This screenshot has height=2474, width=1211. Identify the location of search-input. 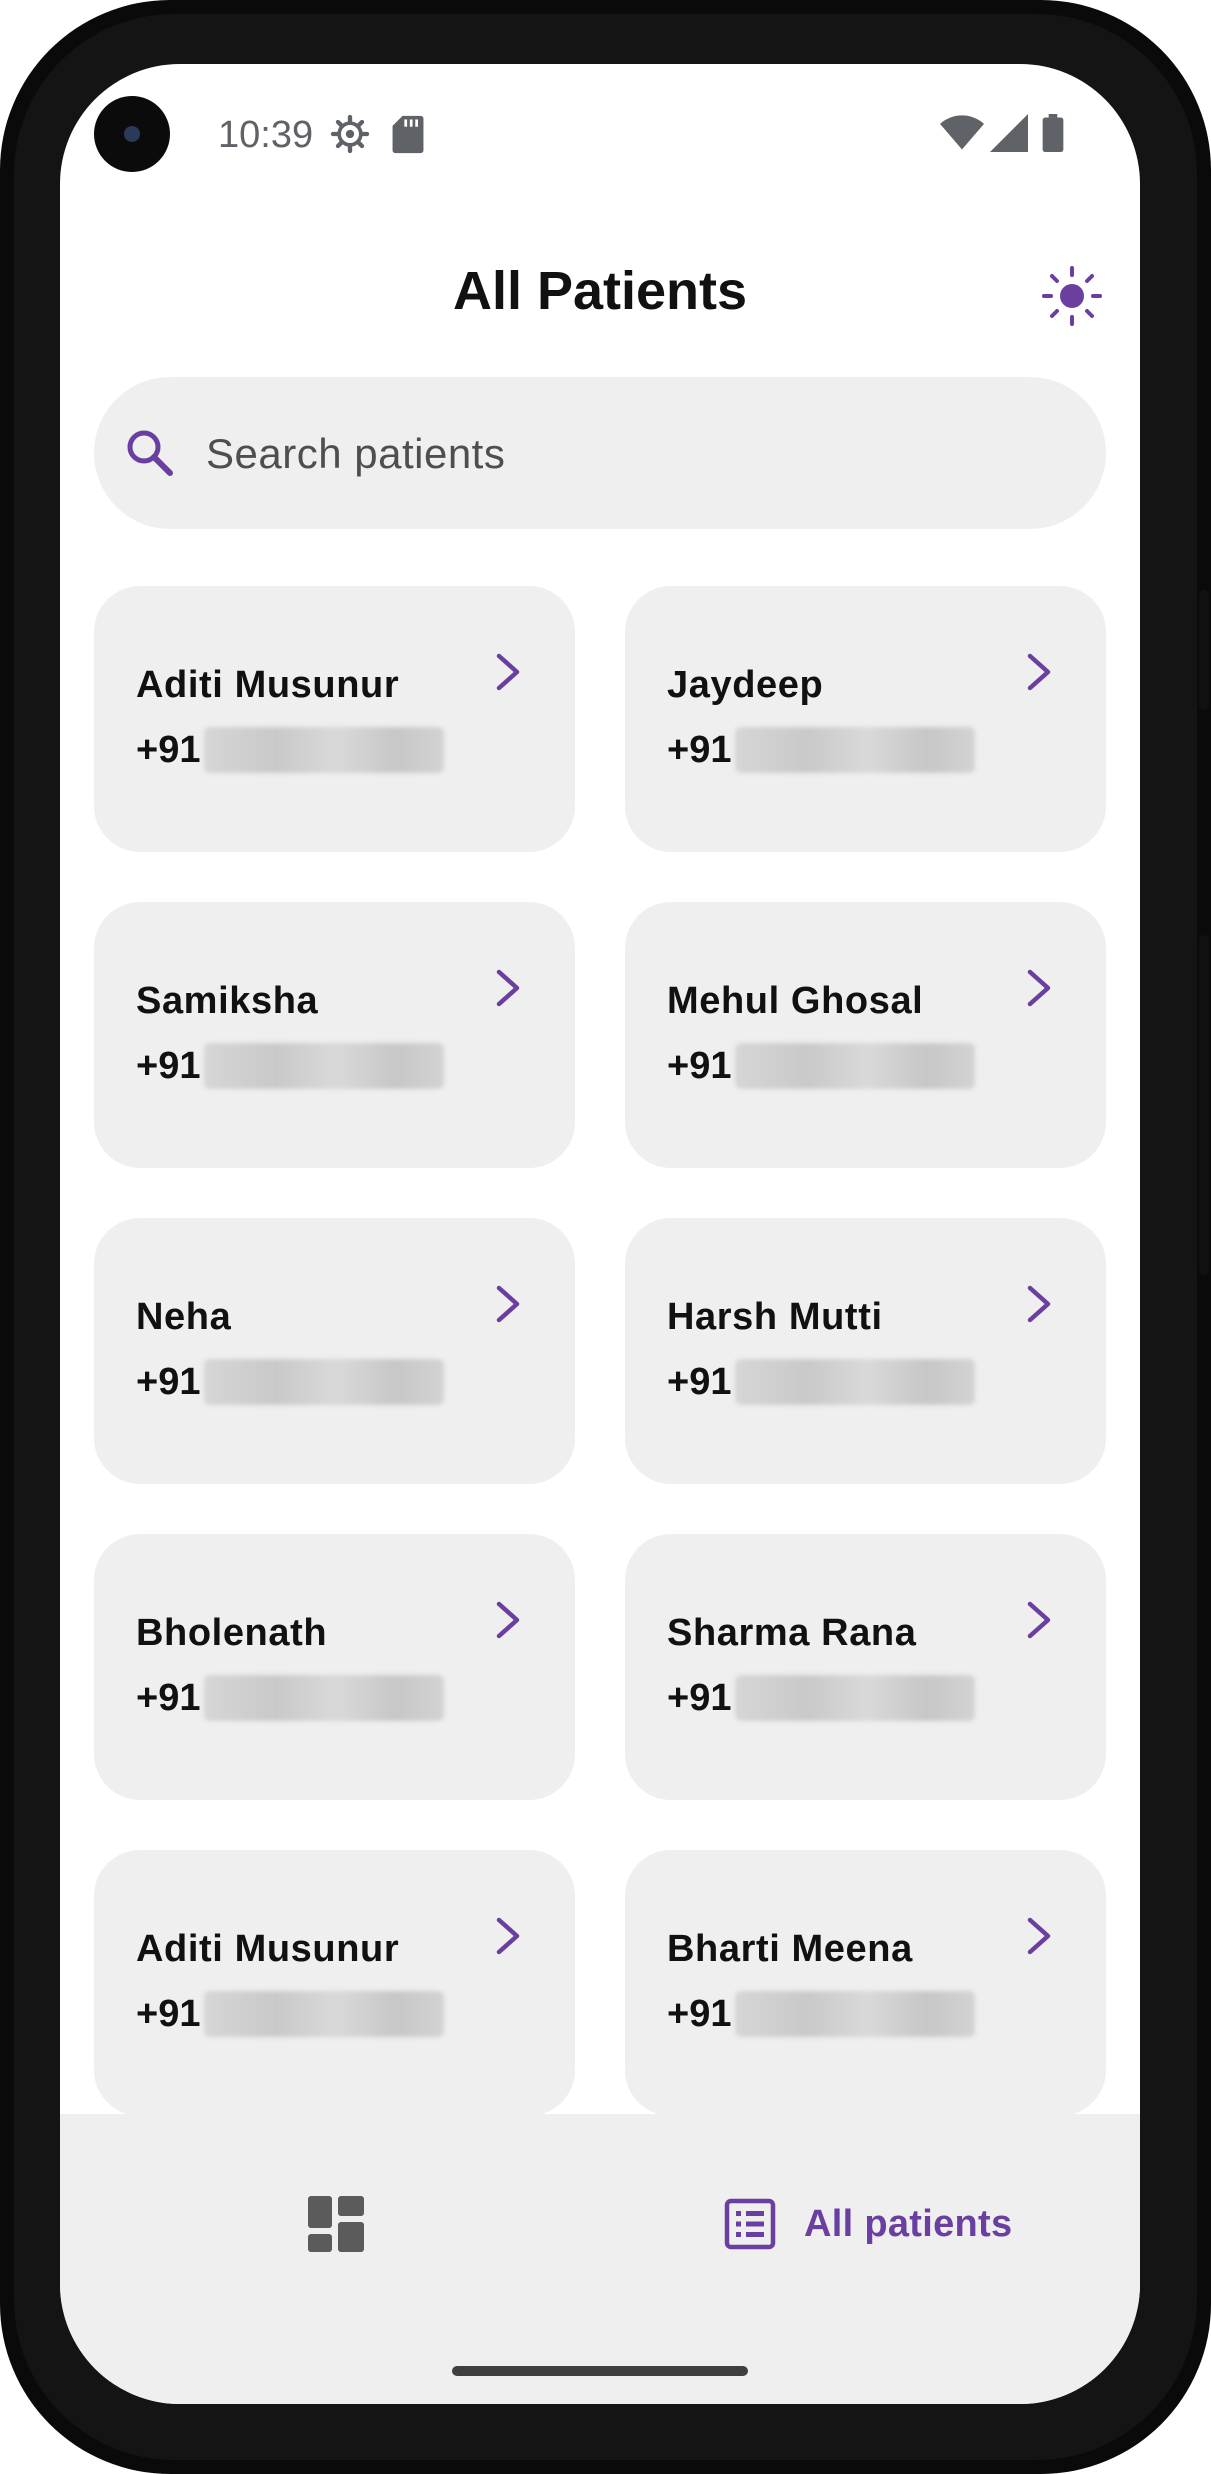
(636, 454).